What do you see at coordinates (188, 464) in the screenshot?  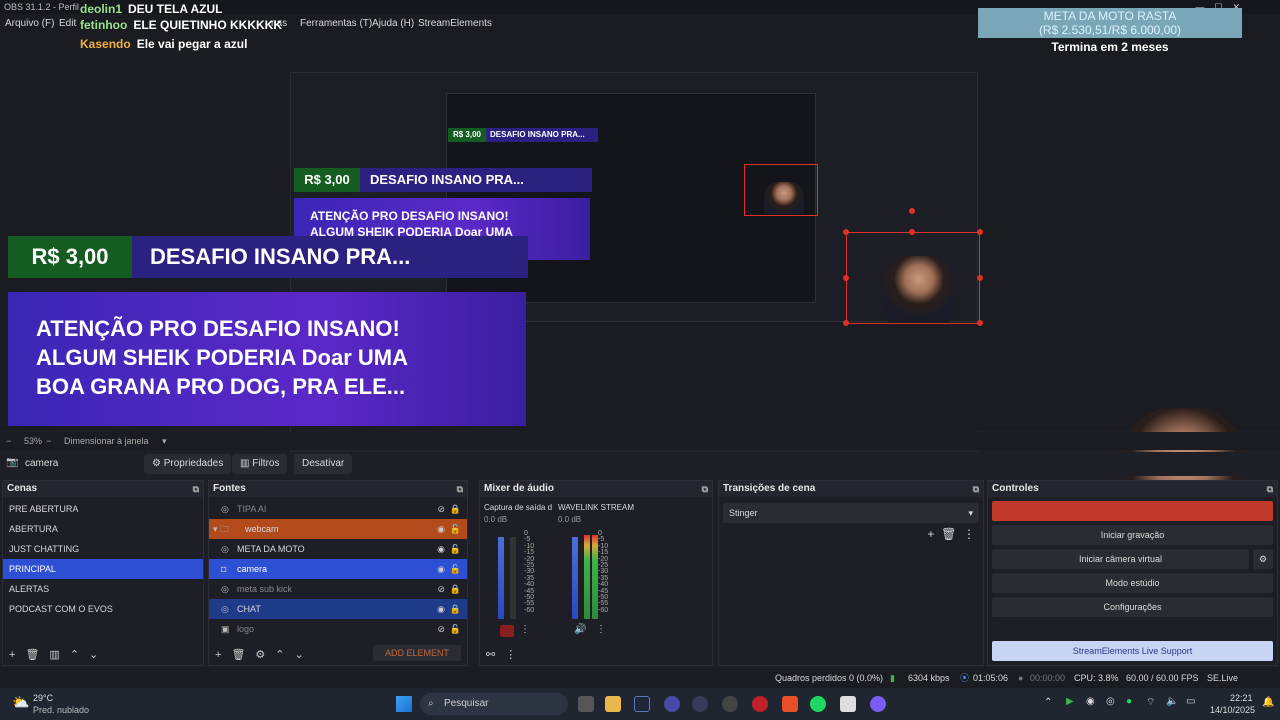 I see `properties-button: ⚙ Propriedades` at bounding box center [188, 464].